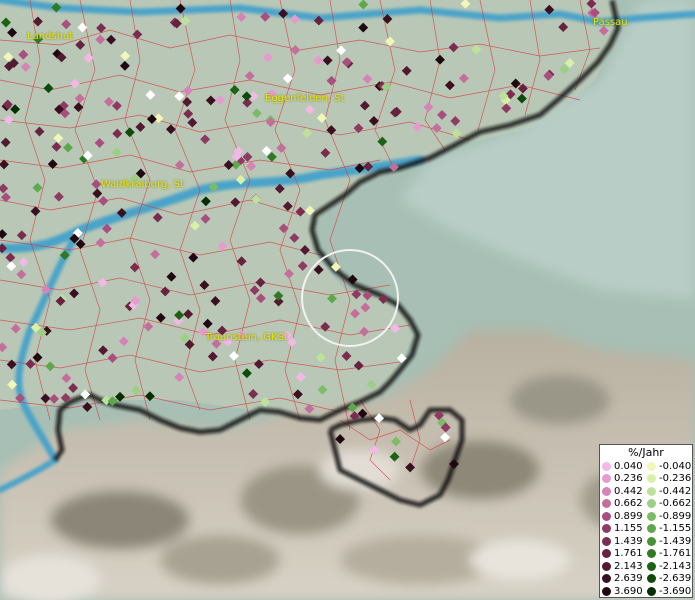 The image size is (695, 600). I want to click on legend-title: %/Jahr, so click(646, 452).